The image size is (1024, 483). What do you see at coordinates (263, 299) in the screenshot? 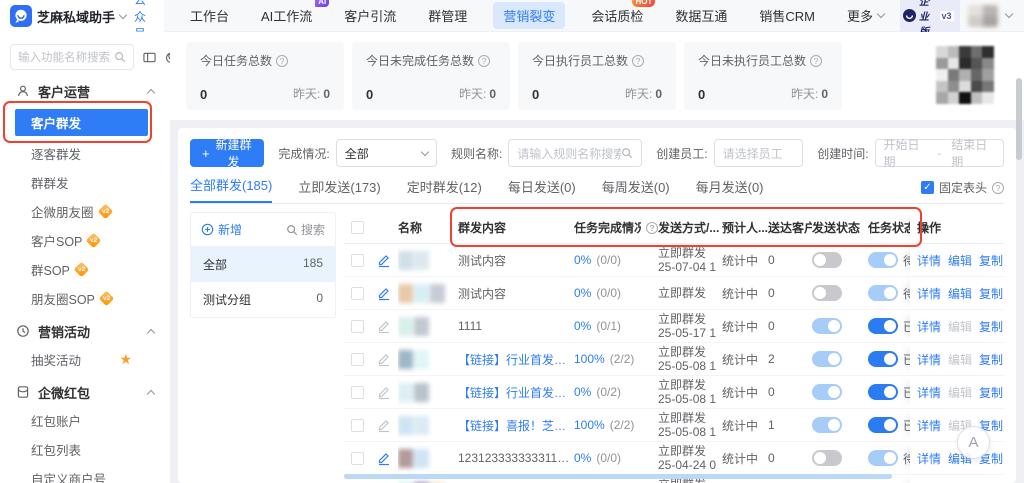
I see `group-item-测试分组: 测试分组 0` at bounding box center [263, 299].